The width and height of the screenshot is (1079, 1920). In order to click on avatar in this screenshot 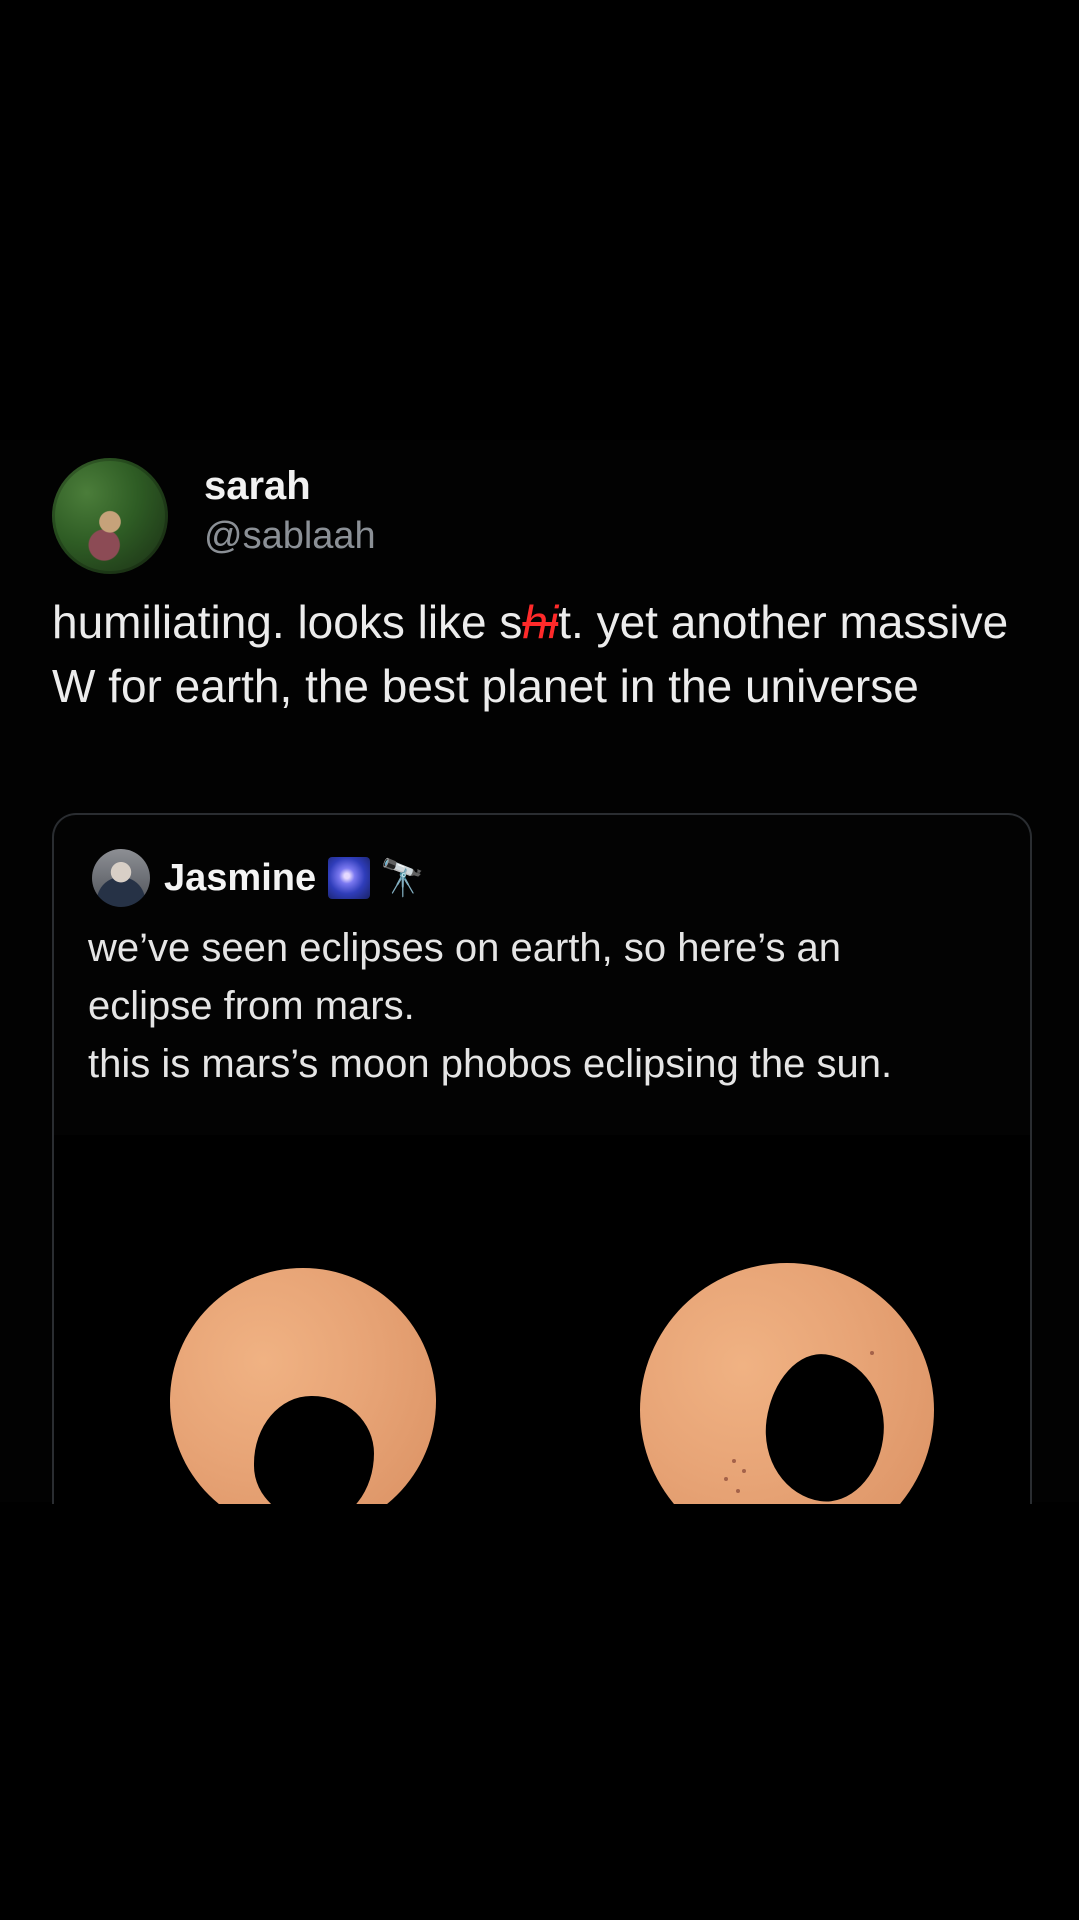, I will do `click(110, 516)`.